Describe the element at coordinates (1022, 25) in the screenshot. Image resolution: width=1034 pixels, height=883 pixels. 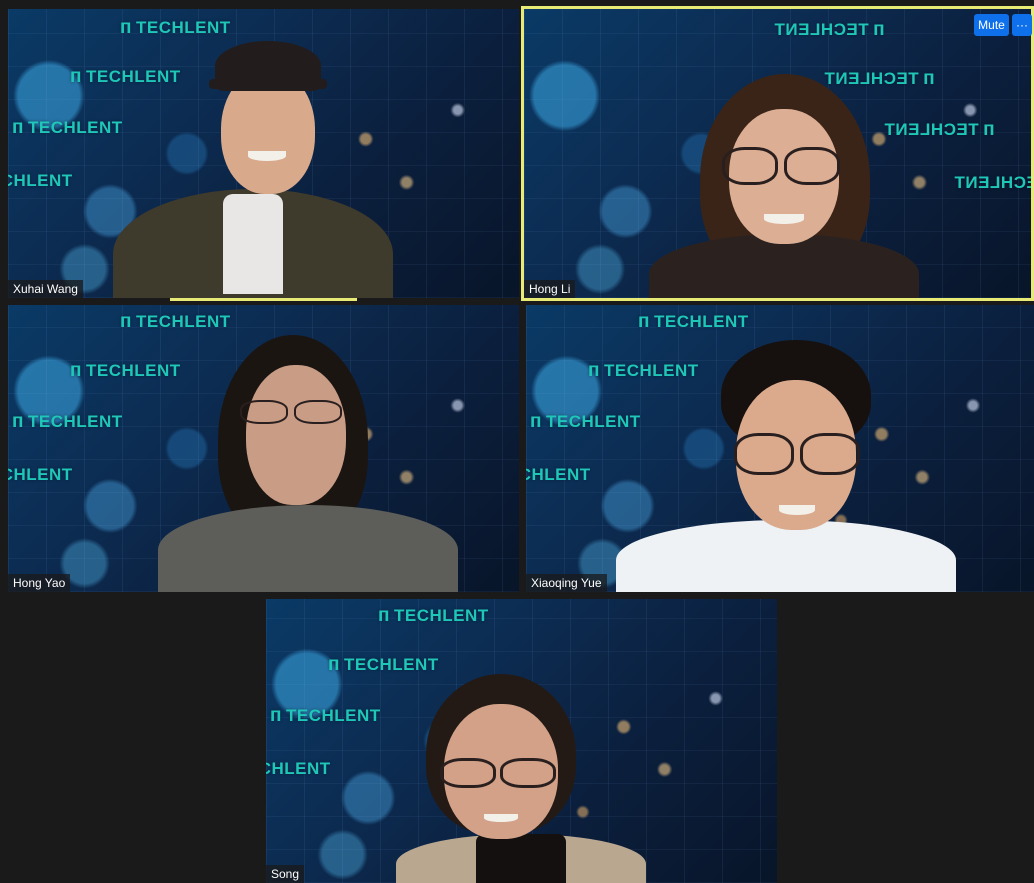
I see `more-options-button: ···` at that location.